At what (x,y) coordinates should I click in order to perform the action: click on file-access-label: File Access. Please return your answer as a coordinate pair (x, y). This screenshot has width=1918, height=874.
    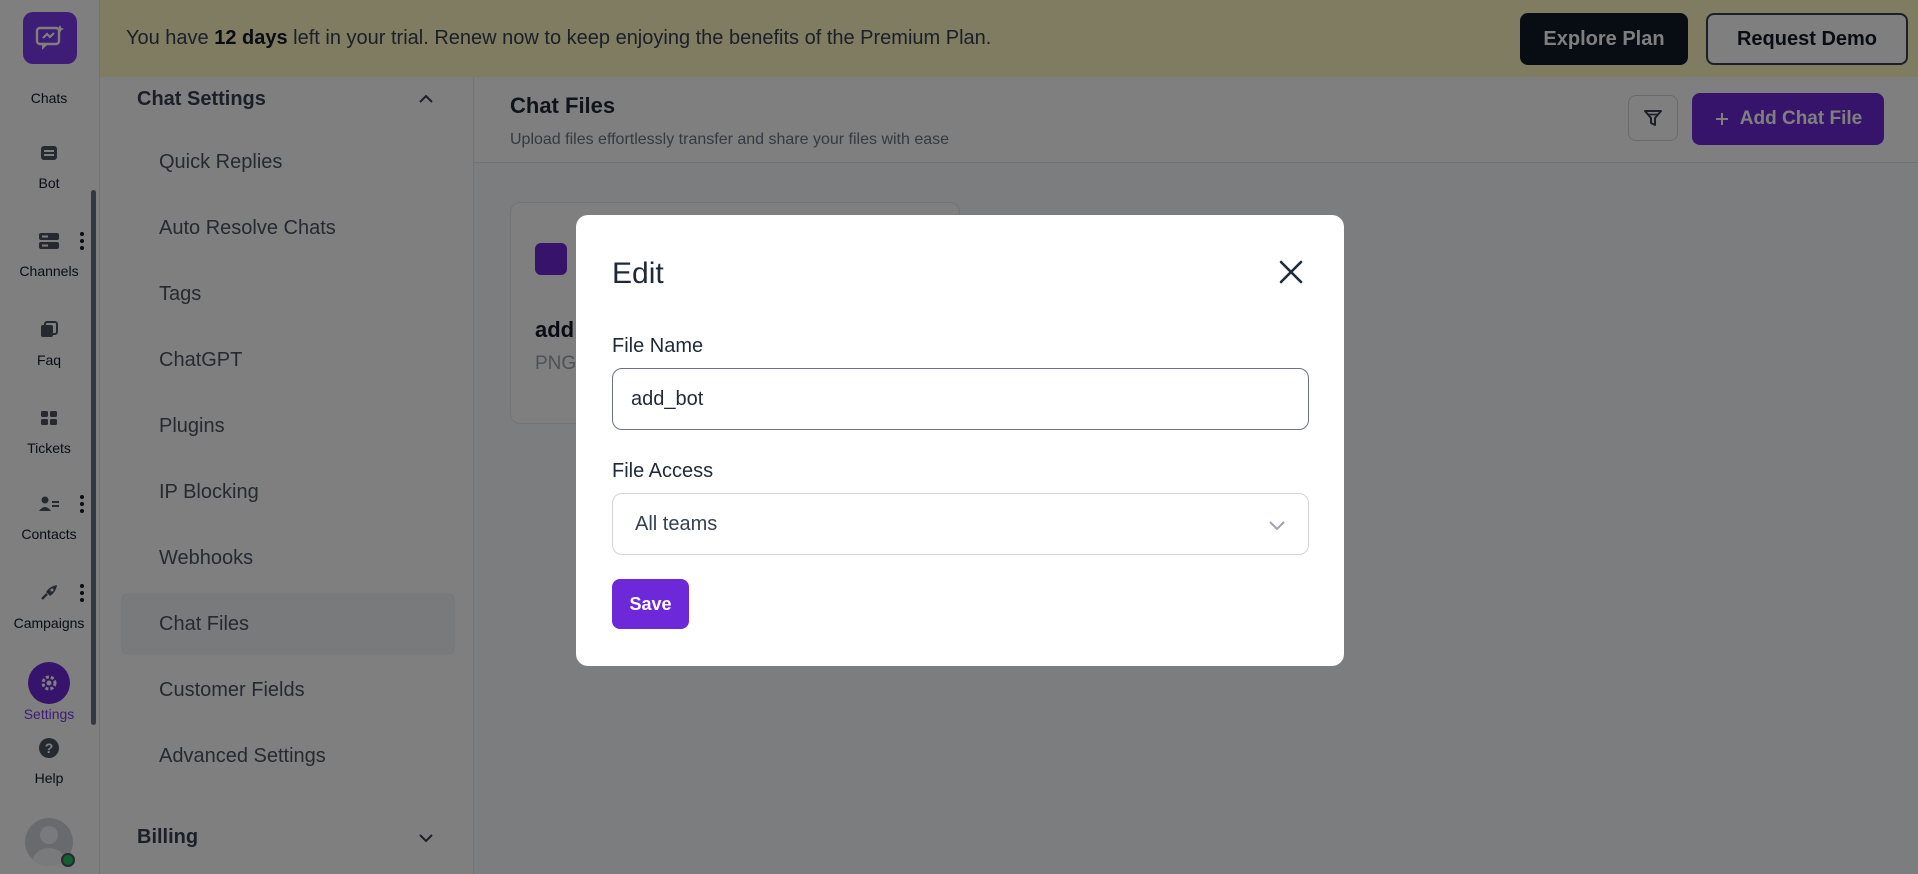
    Looking at the image, I should click on (663, 471).